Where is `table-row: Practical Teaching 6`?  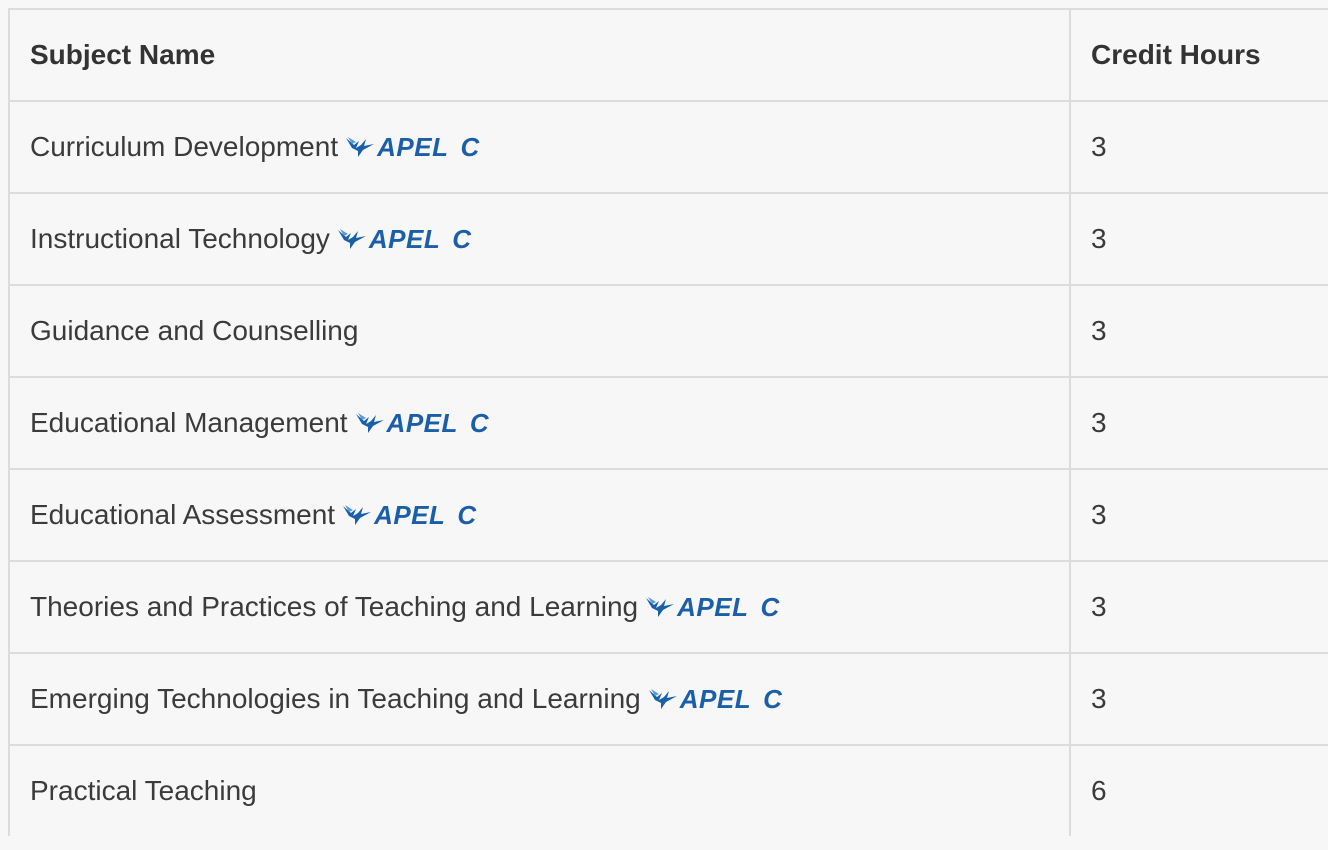
table-row: Practical Teaching 6 is located at coordinates (668, 790).